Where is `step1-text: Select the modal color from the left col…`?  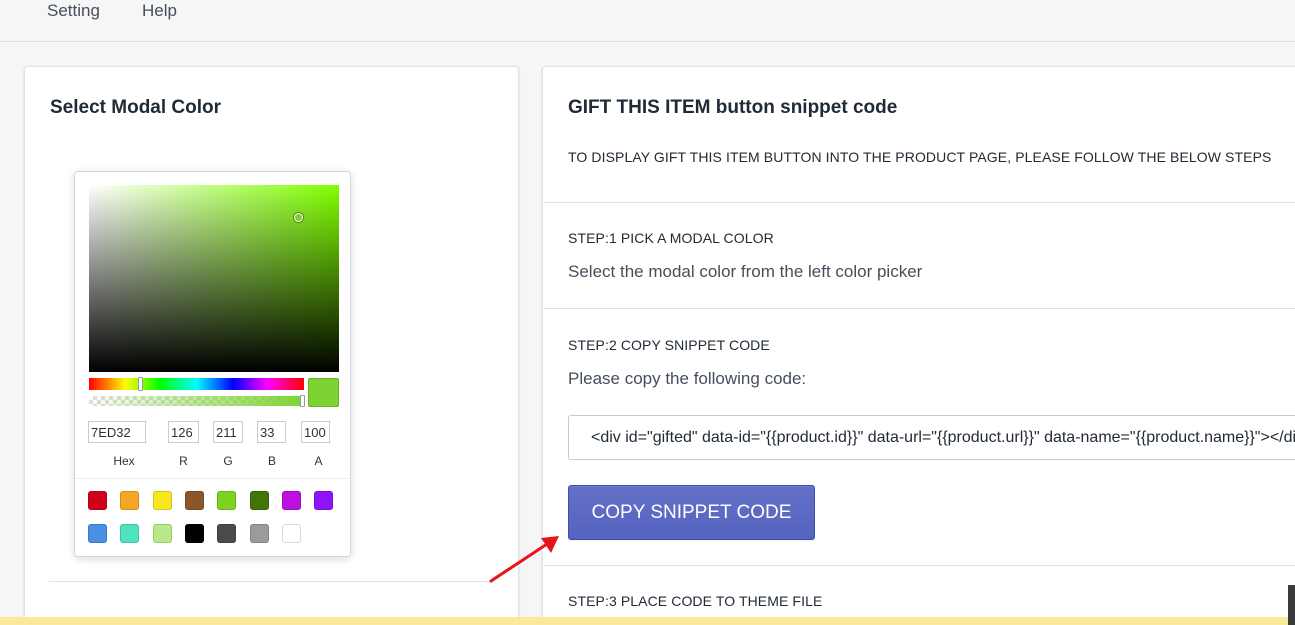
step1-text: Select the modal color from the left col… is located at coordinates (745, 271).